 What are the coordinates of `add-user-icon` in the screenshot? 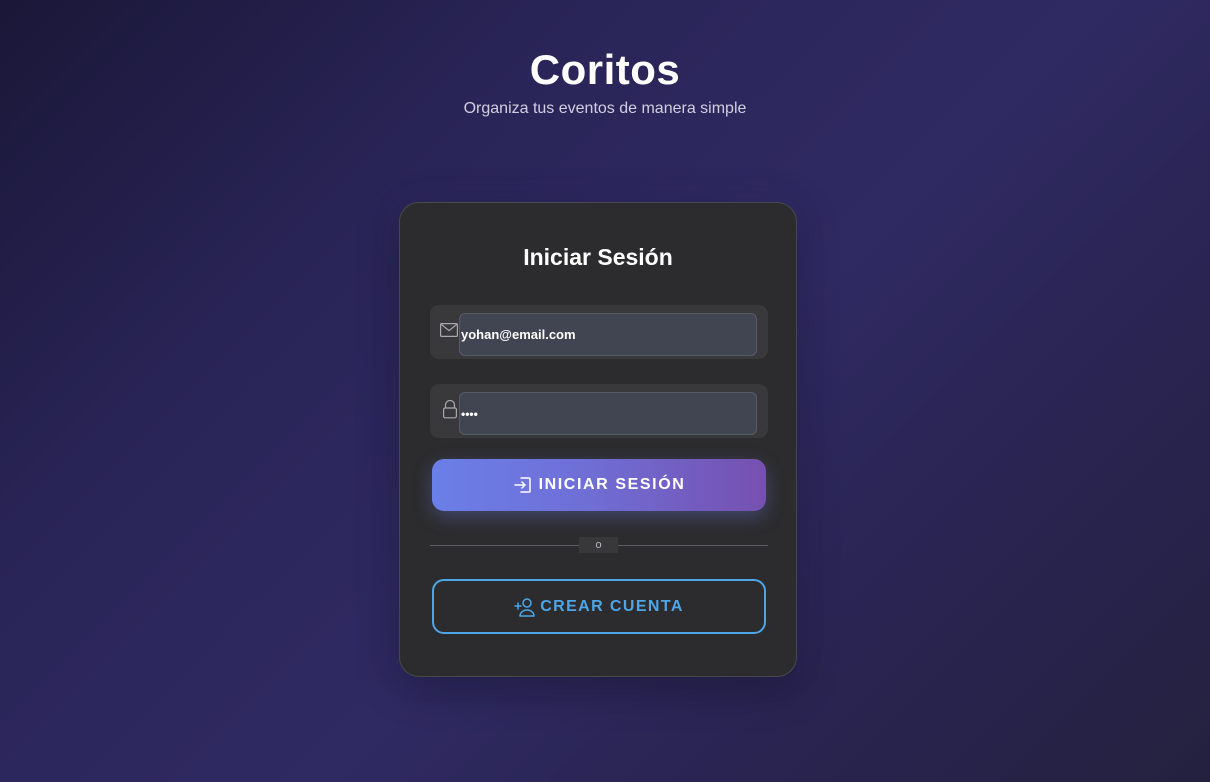 It's located at (524, 607).